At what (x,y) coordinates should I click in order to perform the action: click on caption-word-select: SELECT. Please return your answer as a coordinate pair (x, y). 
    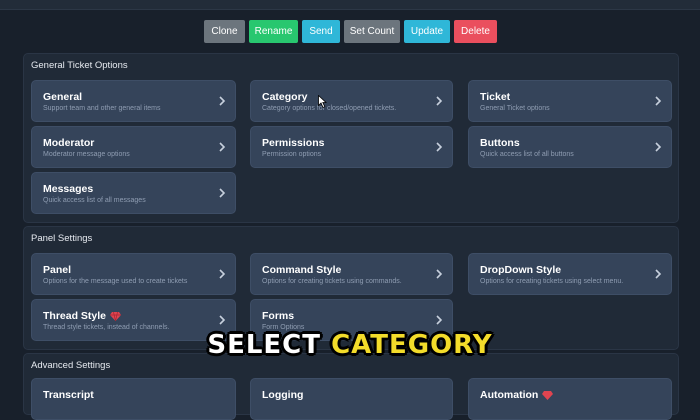
    Looking at the image, I should click on (264, 345).